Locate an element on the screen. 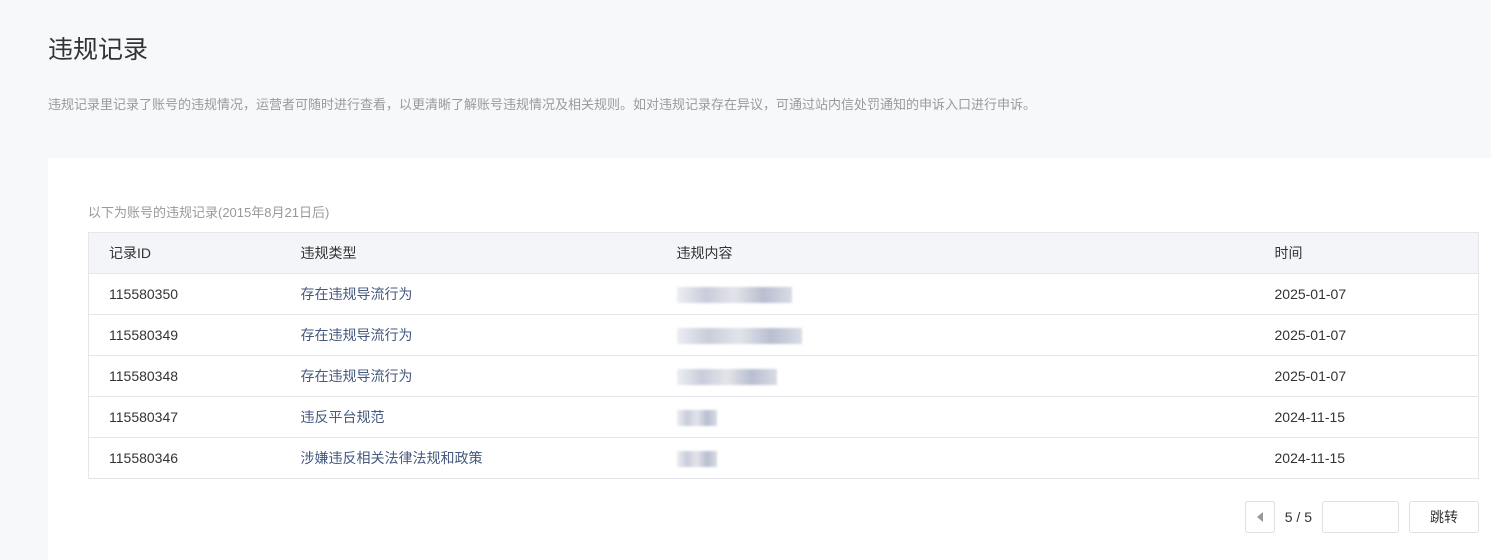 The height and width of the screenshot is (560, 1491). table-row: 115580349 存在违规导流行为 2025-01-07 is located at coordinates (783, 335).